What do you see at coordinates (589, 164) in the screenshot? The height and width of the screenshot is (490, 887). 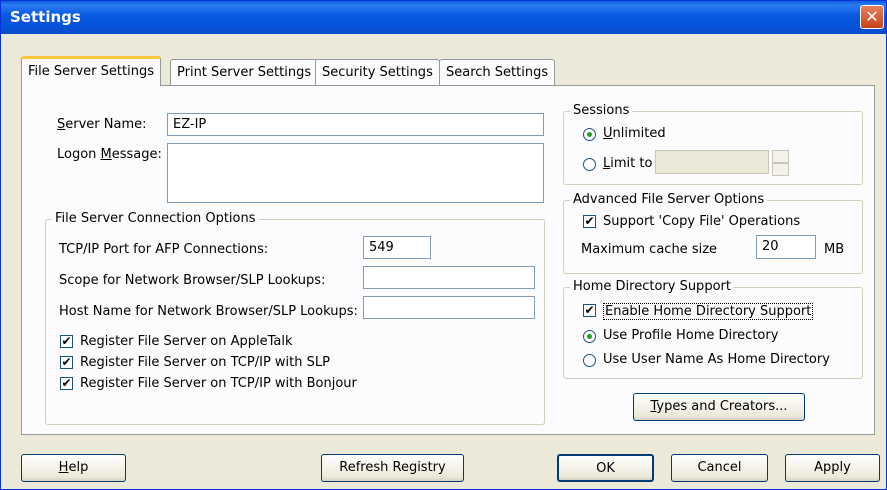 I see `limit-to-radio` at bounding box center [589, 164].